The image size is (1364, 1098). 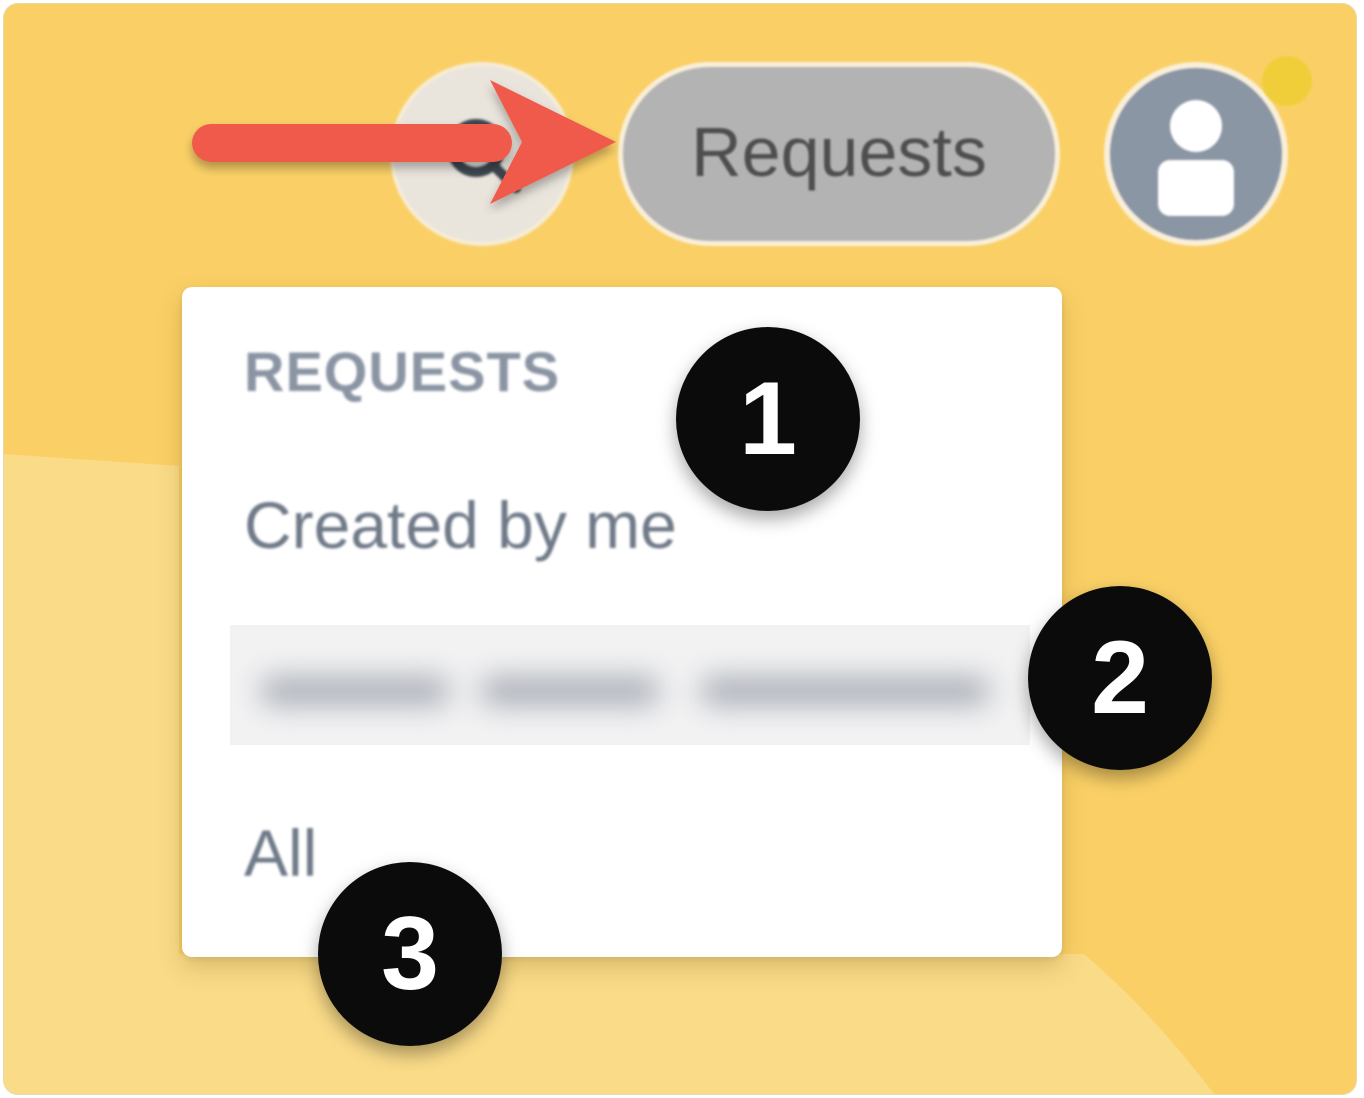 What do you see at coordinates (280, 853) in the screenshot?
I see `menu-item-all: All` at bounding box center [280, 853].